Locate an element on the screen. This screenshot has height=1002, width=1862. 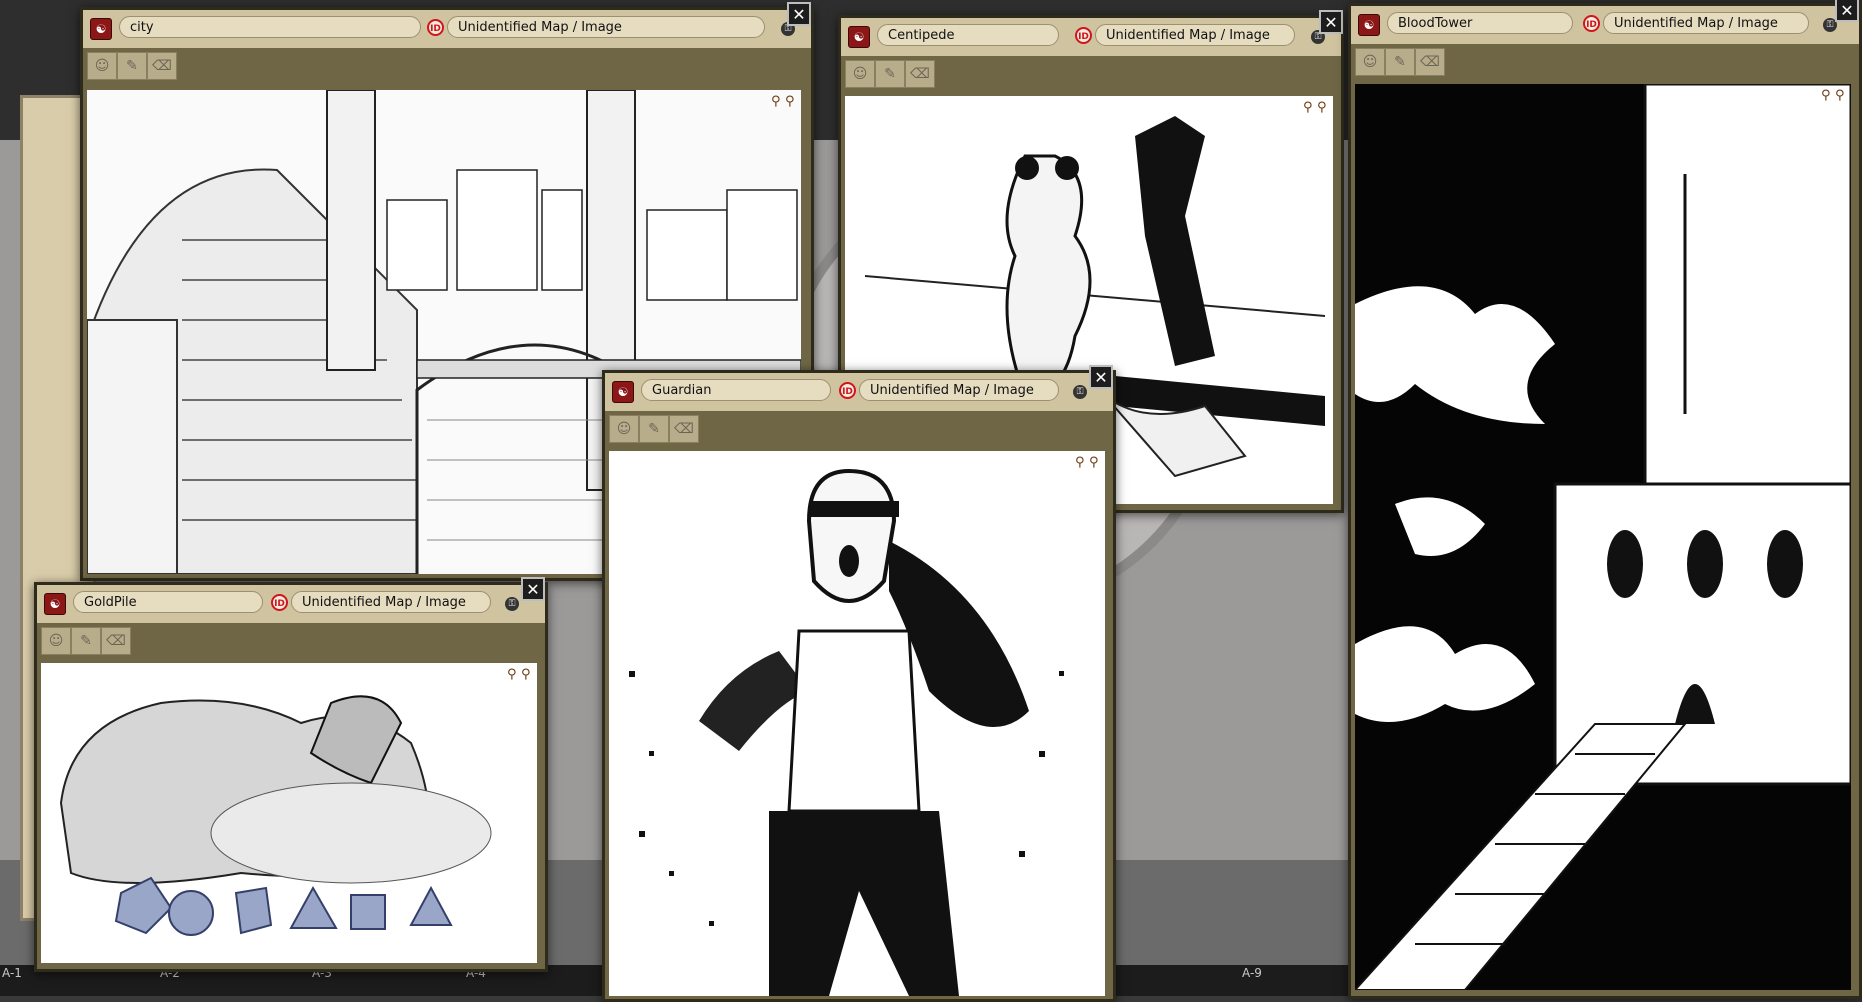
image-name-field: Centipede is located at coordinates (968, 35).